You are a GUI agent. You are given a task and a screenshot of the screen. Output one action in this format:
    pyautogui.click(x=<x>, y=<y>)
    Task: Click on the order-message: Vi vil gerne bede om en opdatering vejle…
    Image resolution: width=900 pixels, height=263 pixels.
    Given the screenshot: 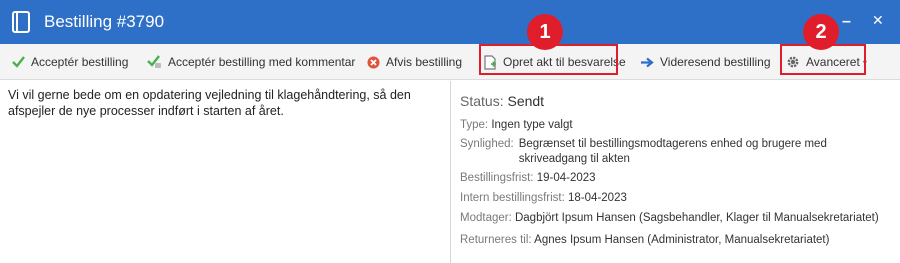 What is the action you would take?
    pyautogui.click(x=209, y=103)
    